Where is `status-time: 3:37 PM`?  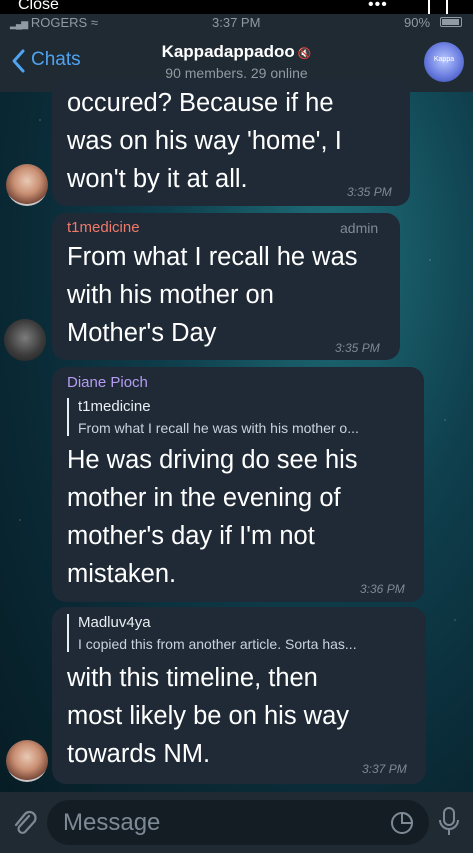
status-time: 3:37 PM is located at coordinates (236, 22).